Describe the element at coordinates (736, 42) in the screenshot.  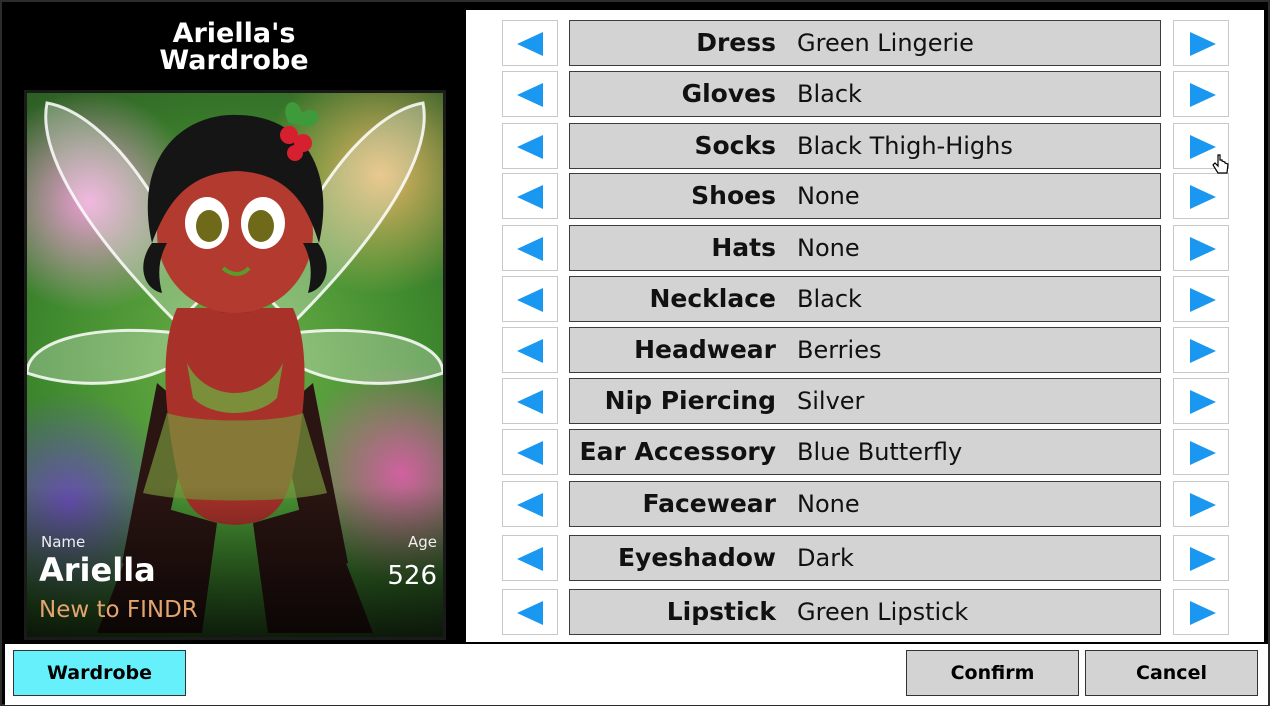
I see `option-category: Dress` at that location.